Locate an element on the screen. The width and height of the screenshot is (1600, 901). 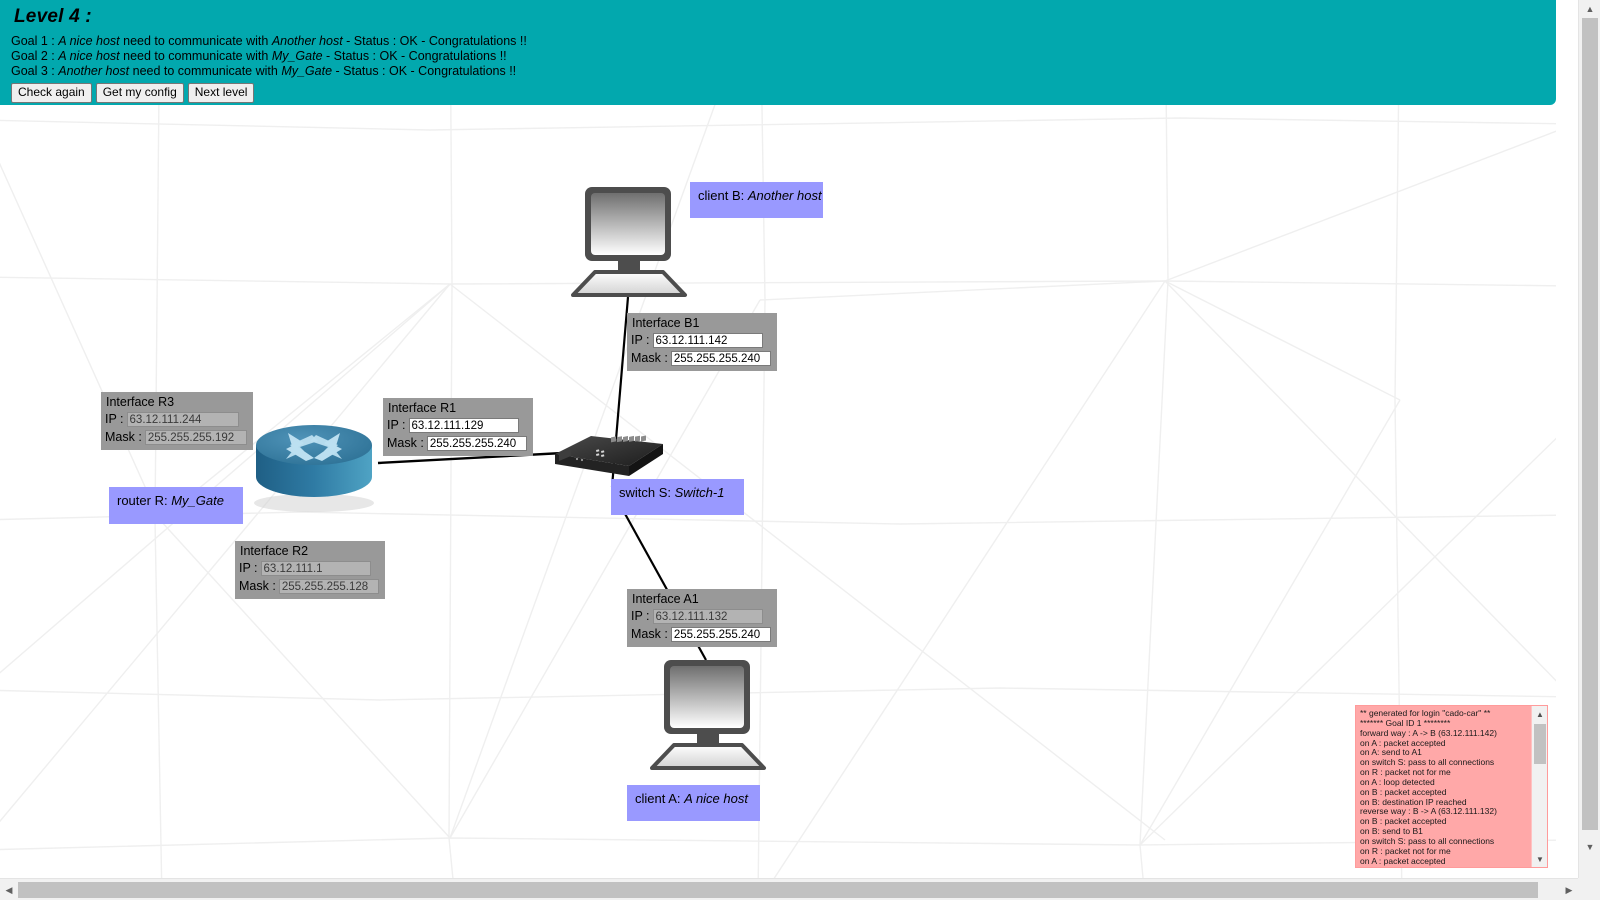
mask-input-r1 is located at coordinates (477, 443).